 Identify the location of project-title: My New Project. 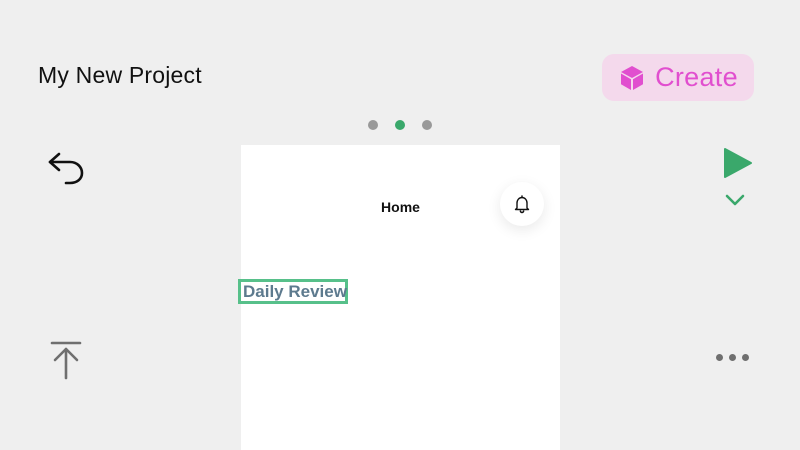
(120, 75).